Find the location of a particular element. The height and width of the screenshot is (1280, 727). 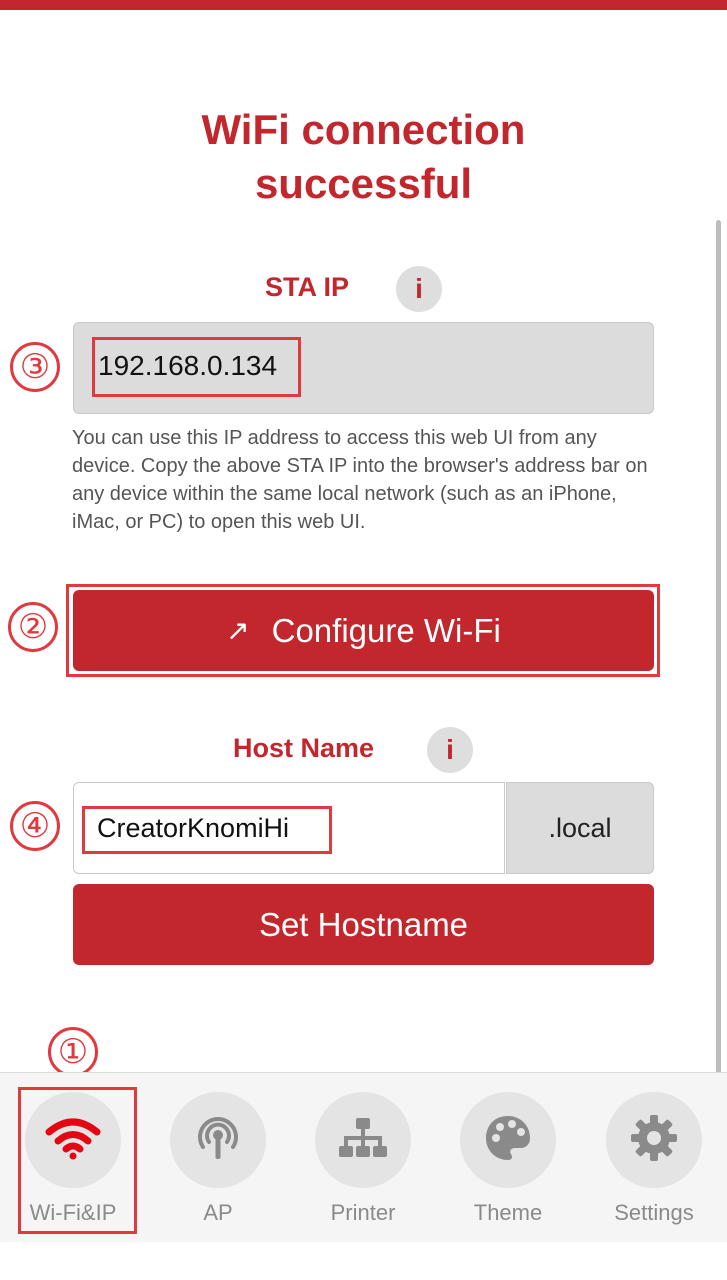

annotation-number-1: ① is located at coordinates (73, 1052).